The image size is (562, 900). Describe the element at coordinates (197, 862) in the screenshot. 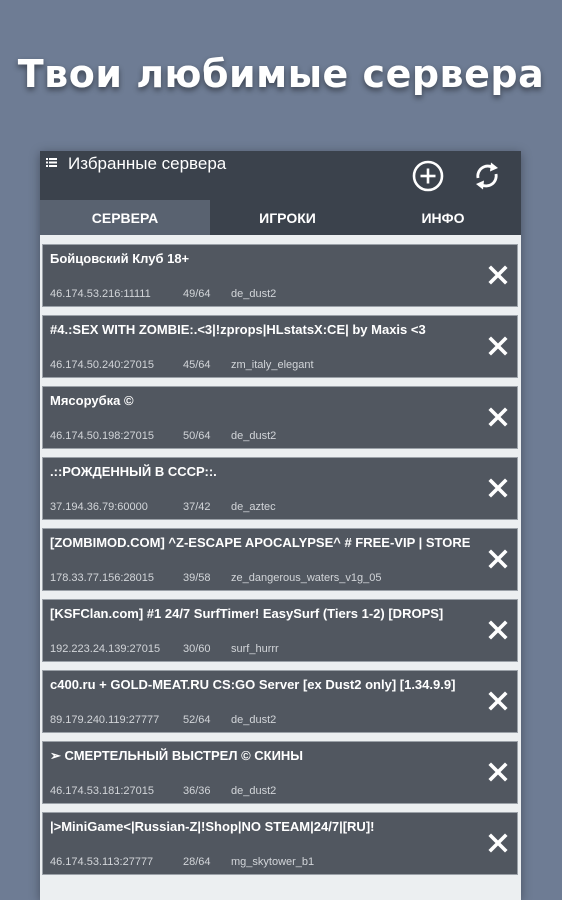

I see `server-players: 28/64` at that location.